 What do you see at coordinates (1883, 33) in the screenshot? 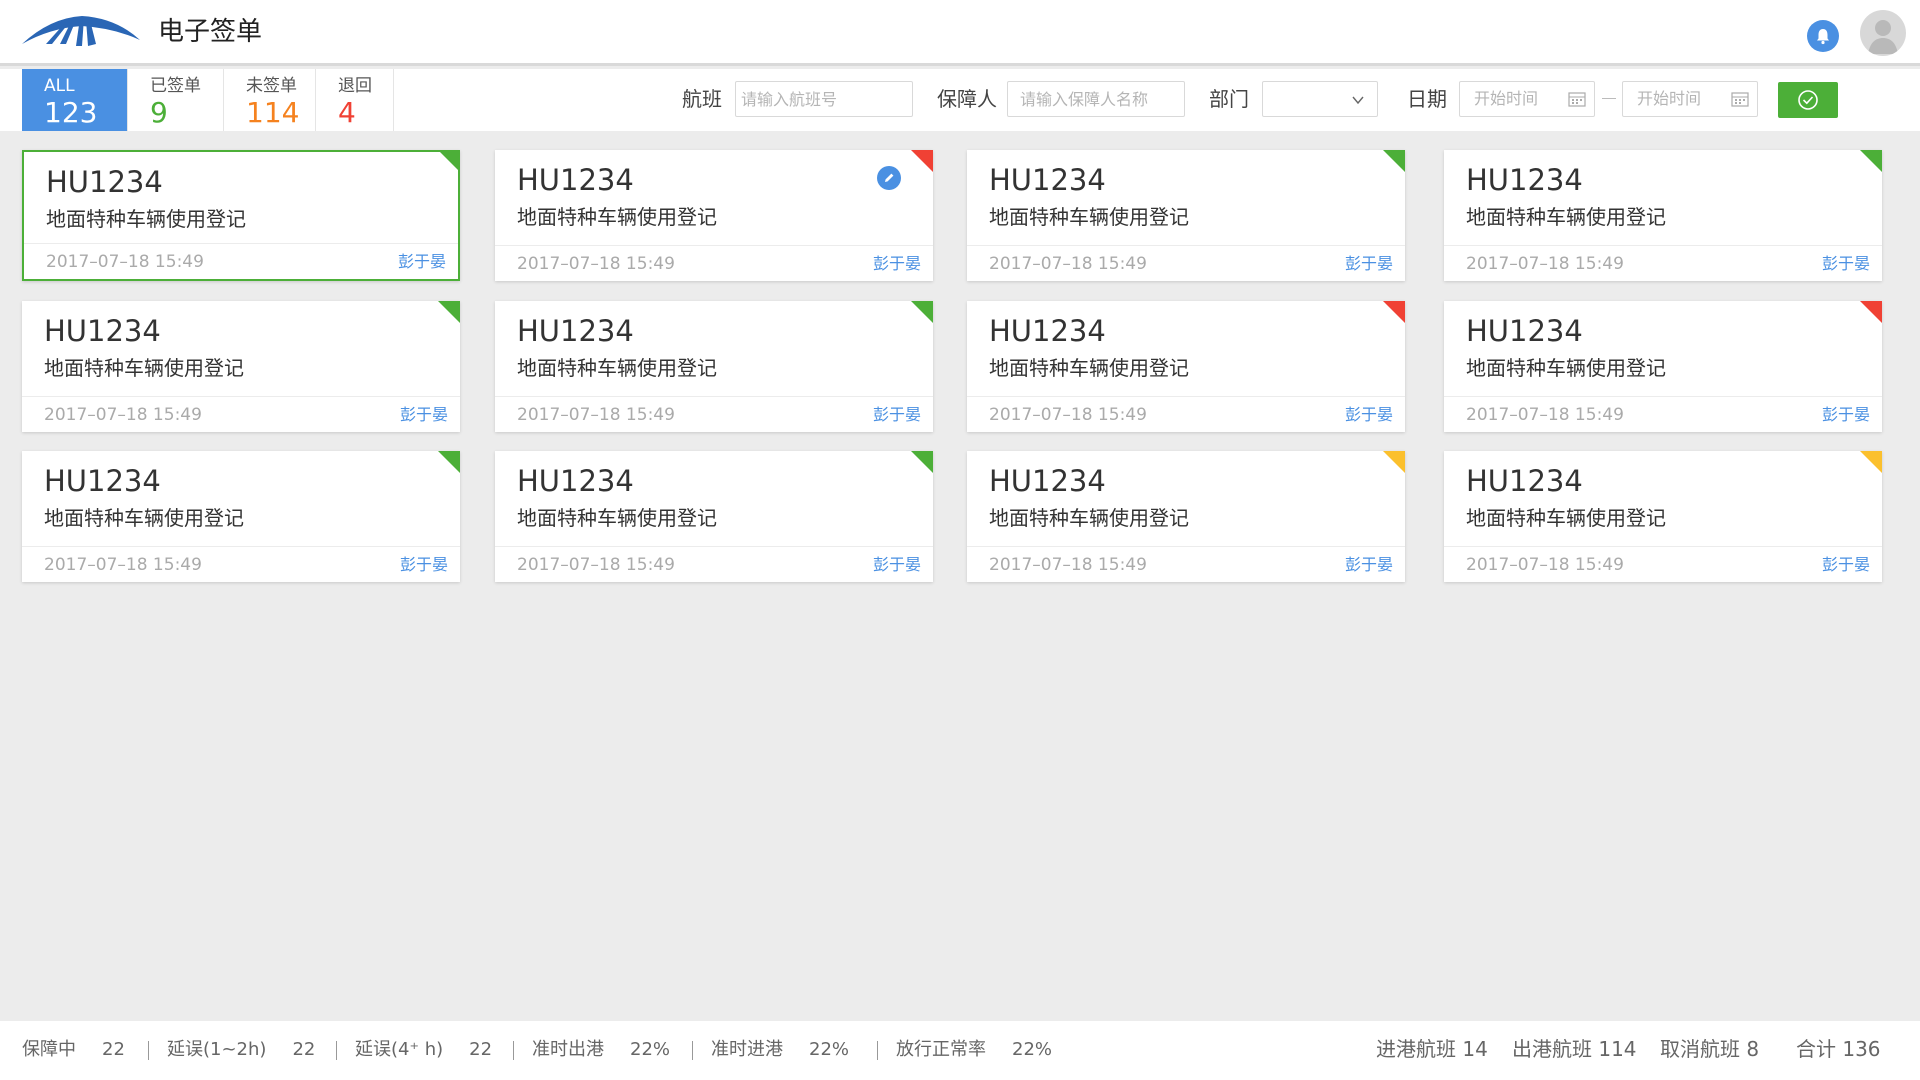
I see `user-avatar` at bounding box center [1883, 33].